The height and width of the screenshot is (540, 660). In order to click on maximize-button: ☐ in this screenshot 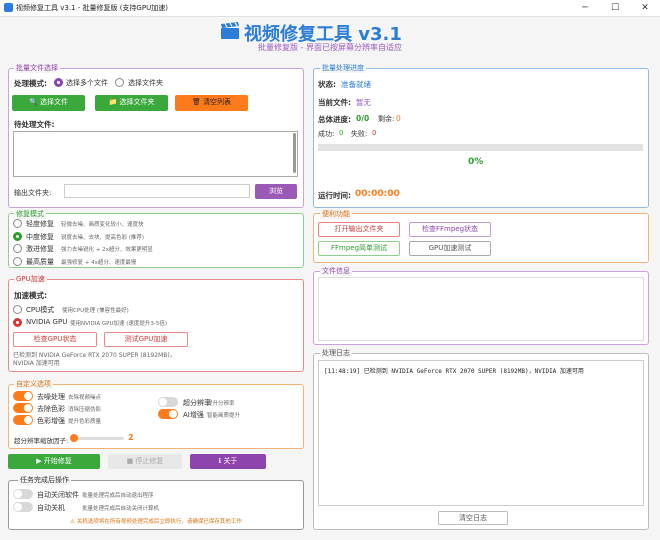, I will do `click(615, 8)`.